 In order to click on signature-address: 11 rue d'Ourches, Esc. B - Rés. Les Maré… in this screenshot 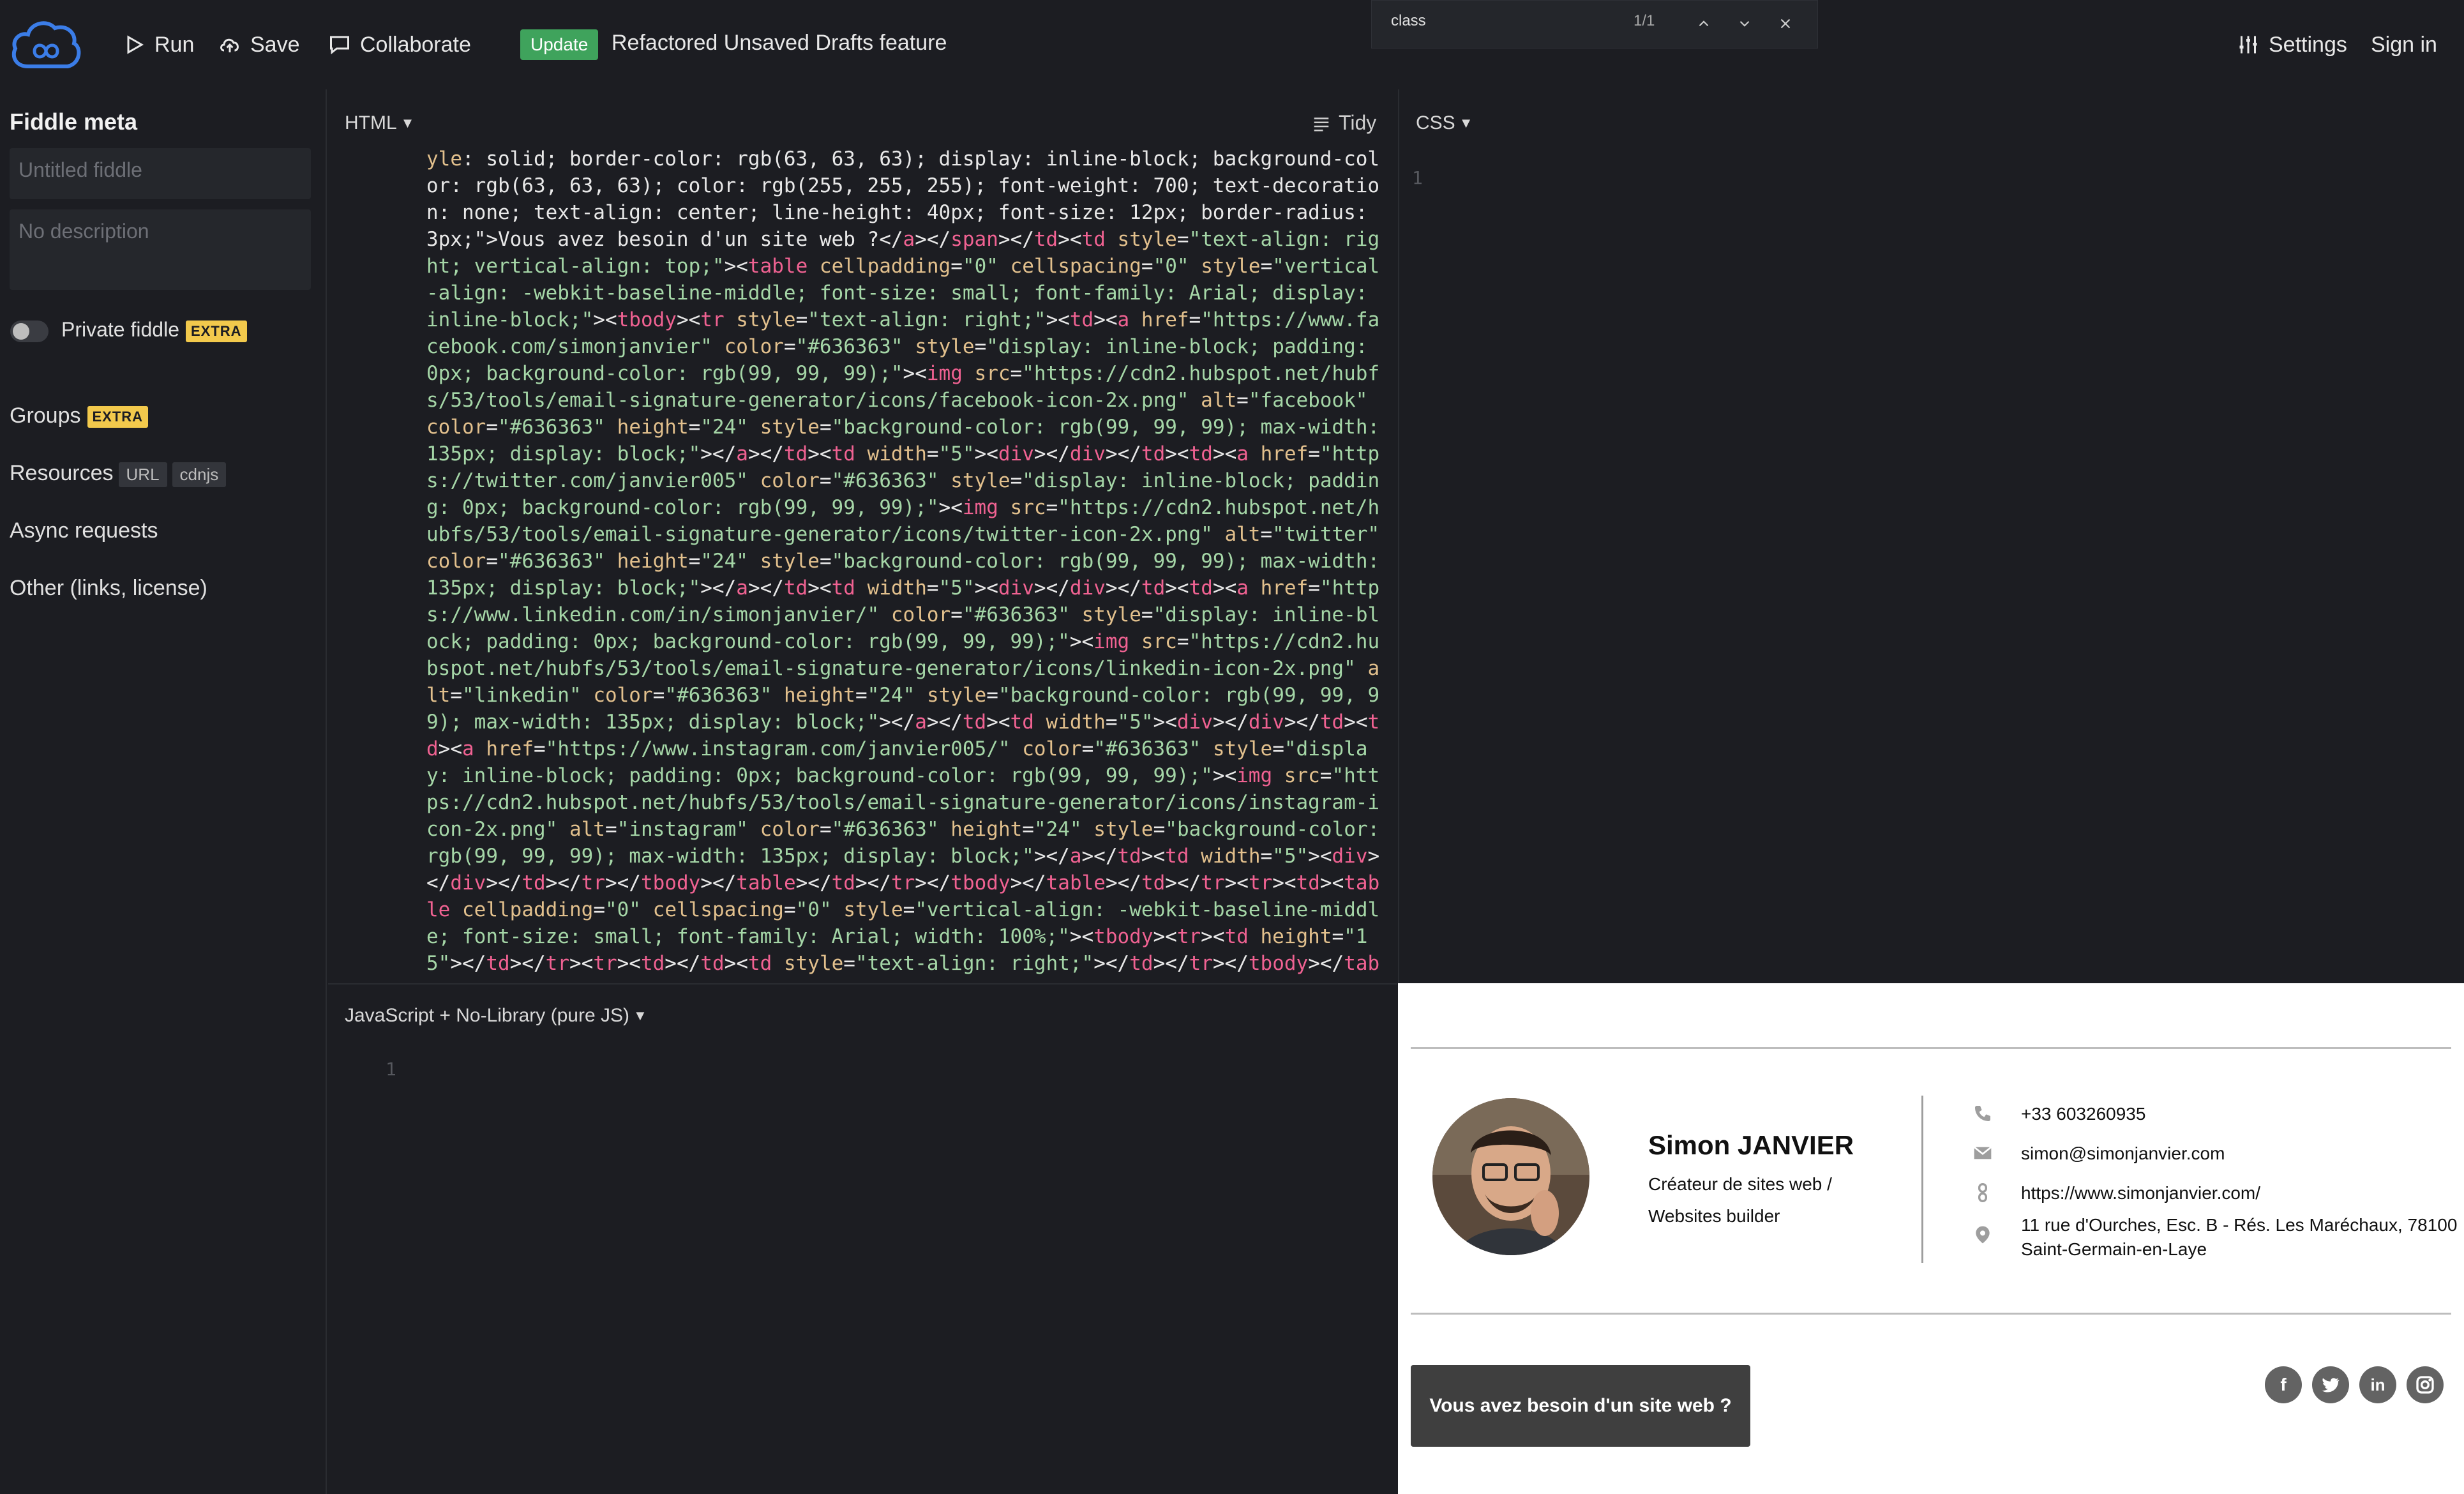, I will do `click(2239, 1237)`.